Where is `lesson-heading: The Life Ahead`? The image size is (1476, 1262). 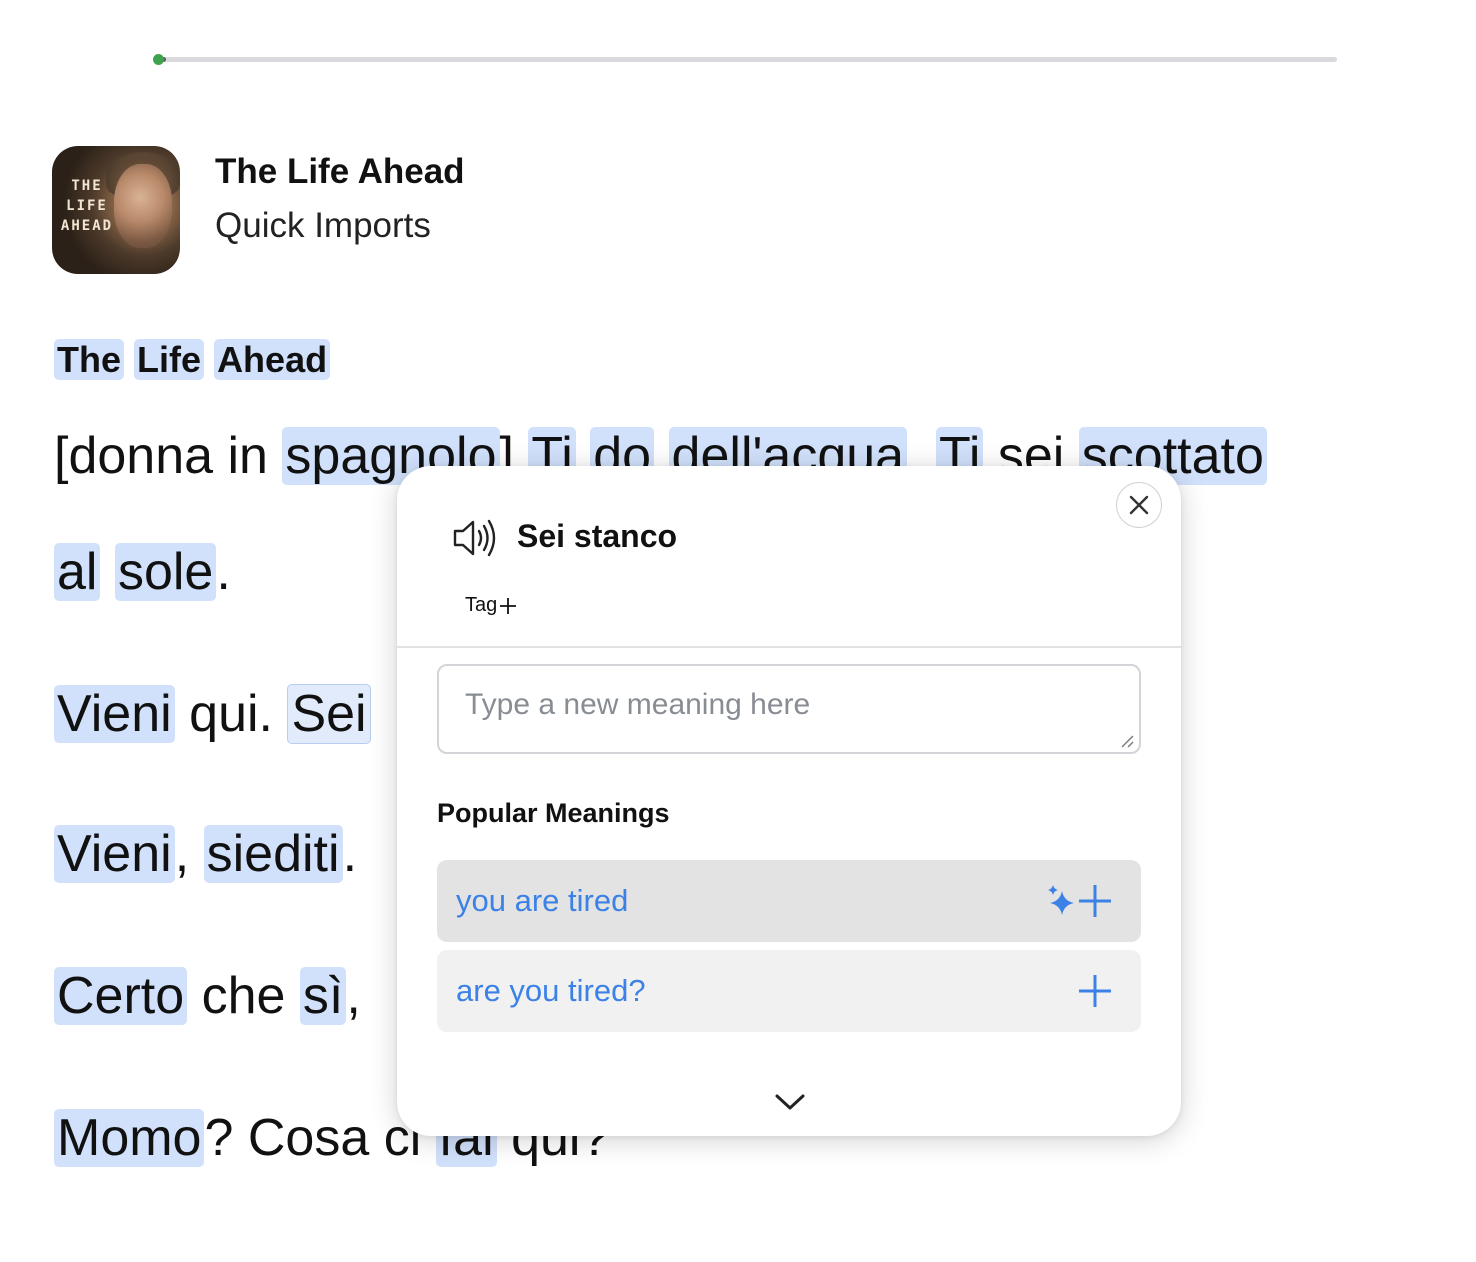
lesson-heading: The Life Ahead is located at coordinates (192, 360).